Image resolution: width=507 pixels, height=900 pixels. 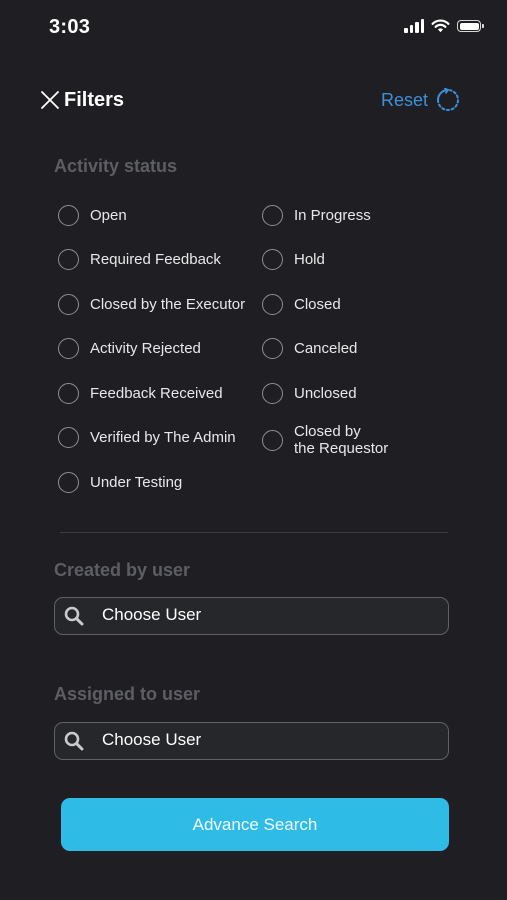 What do you see at coordinates (414, 26) in the screenshot?
I see `cellular-signal-icon` at bounding box center [414, 26].